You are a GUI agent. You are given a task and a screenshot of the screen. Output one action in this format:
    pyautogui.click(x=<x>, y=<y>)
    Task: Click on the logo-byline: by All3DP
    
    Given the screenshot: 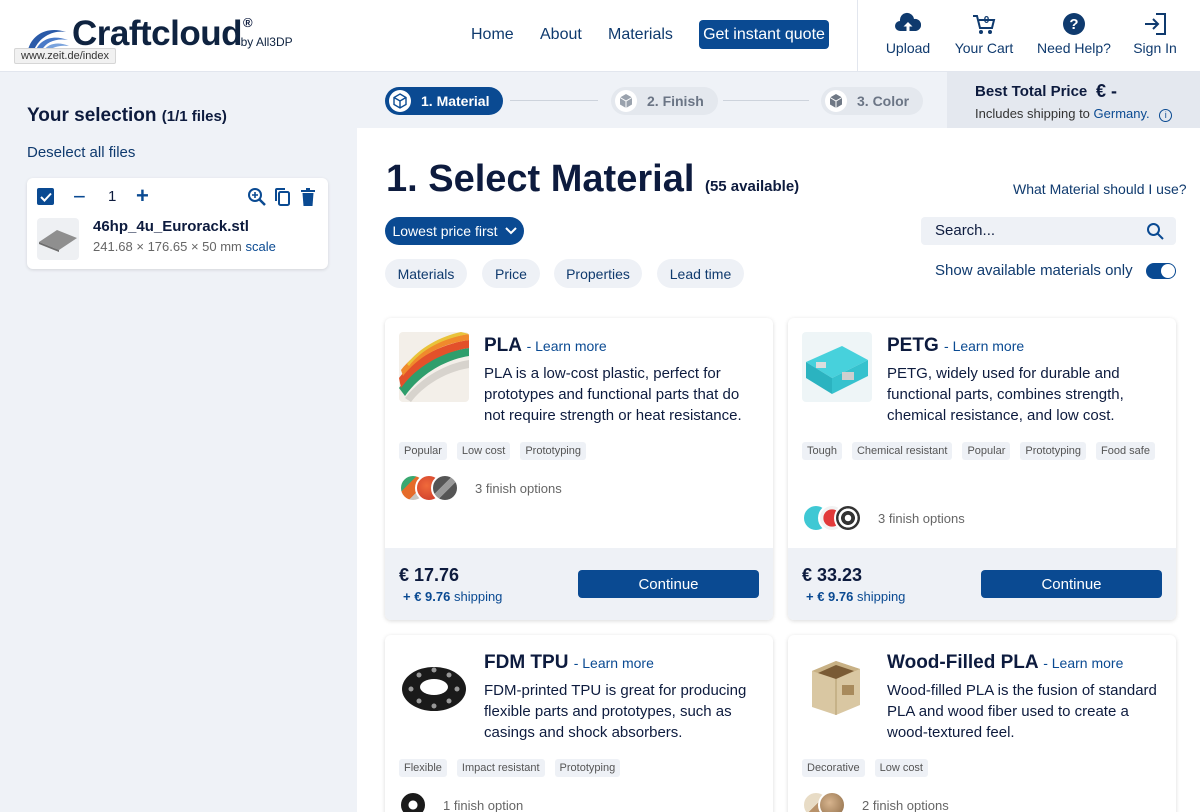 What is the action you would take?
    pyautogui.click(x=266, y=42)
    